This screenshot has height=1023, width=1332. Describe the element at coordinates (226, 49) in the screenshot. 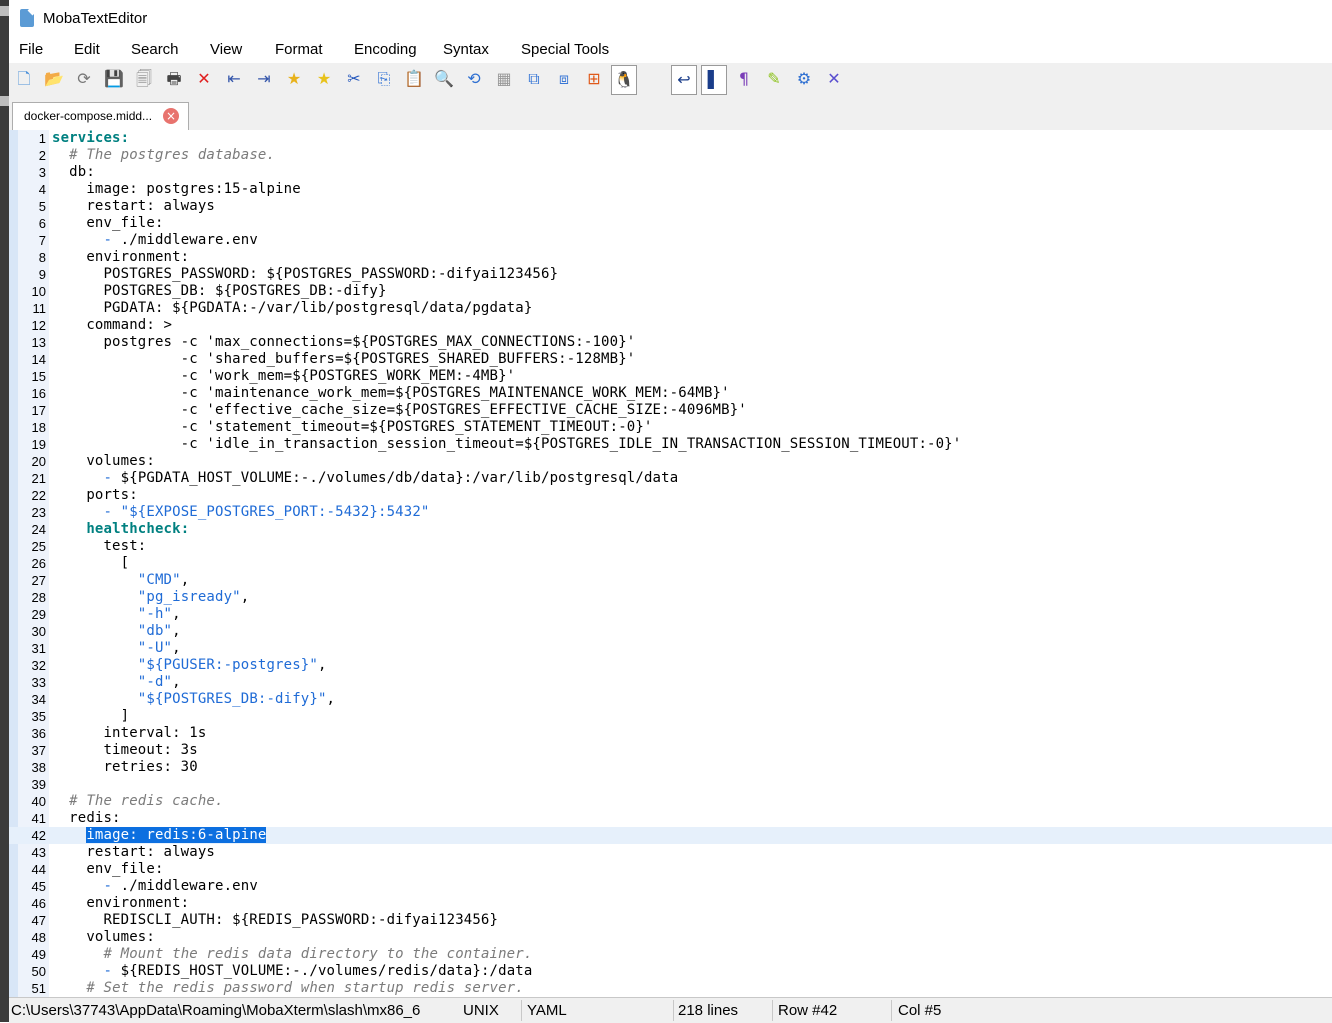

I see `menu-view: View` at that location.